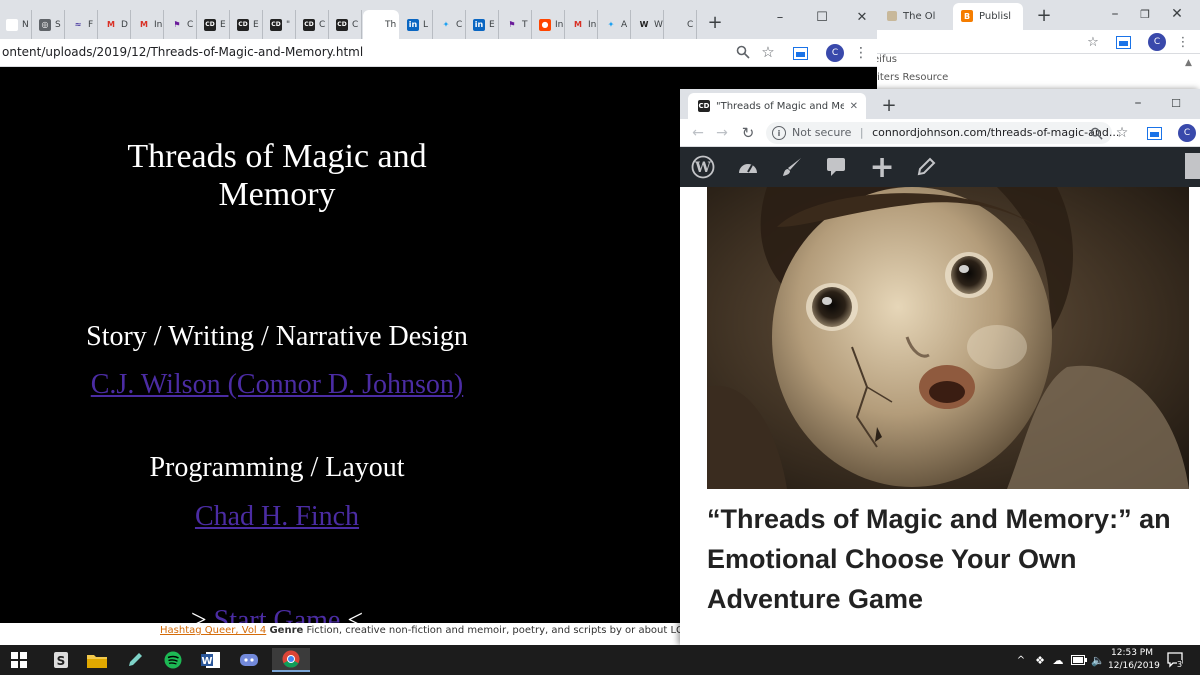 Image resolution: width=1200 pixels, height=675 pixels. What do you see at coordinates (648, 24) in the screenshot?
I see `browser-tab: WW` at bounding box center [648, 24].